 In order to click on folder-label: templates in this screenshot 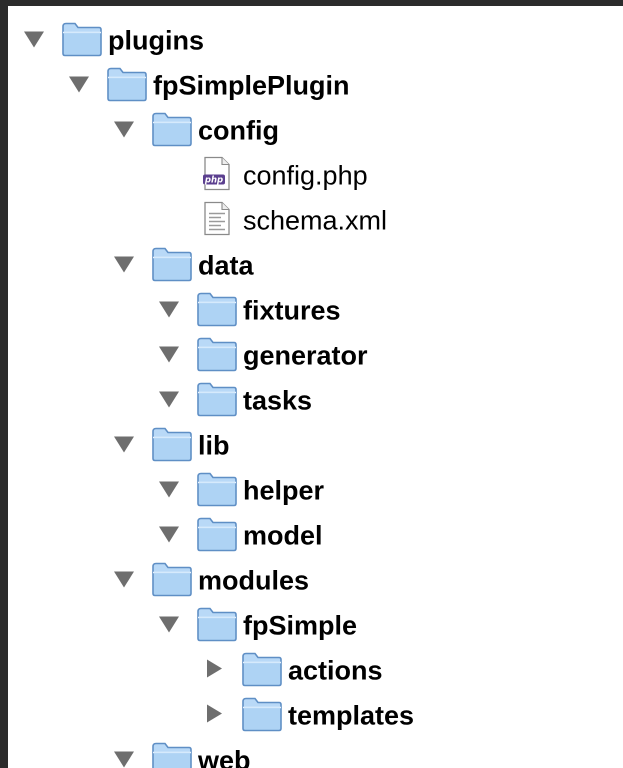, I will do `click(351, 715)`.